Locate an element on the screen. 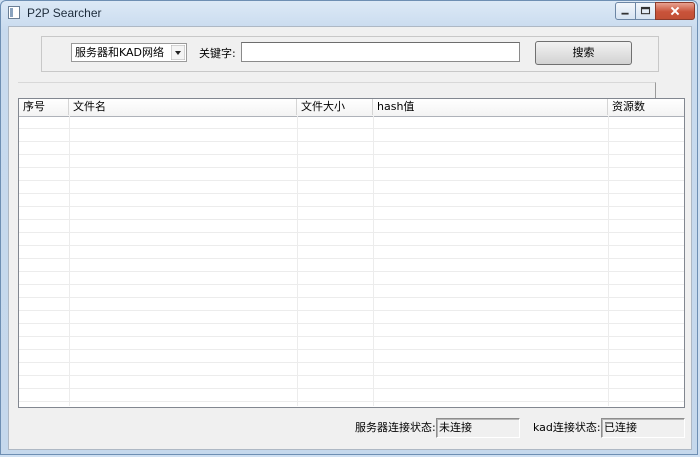 Image resolution: width=700 pixels, height=457 pixels. maximize-icon is located at coordinates (645, 10).